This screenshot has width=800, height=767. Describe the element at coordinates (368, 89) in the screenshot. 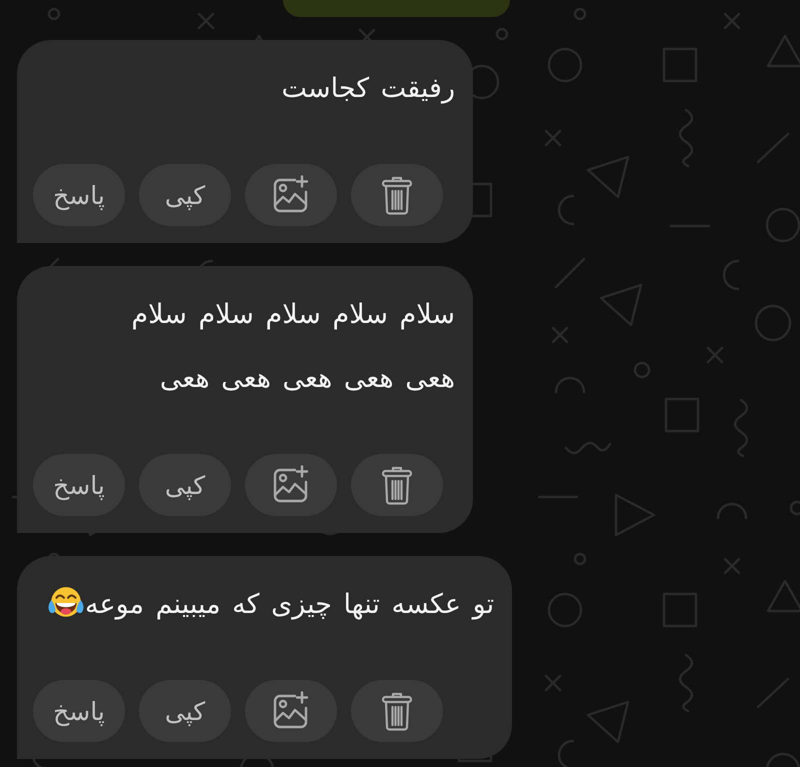

I see `message-text: رفیقت کجاست` at that location.